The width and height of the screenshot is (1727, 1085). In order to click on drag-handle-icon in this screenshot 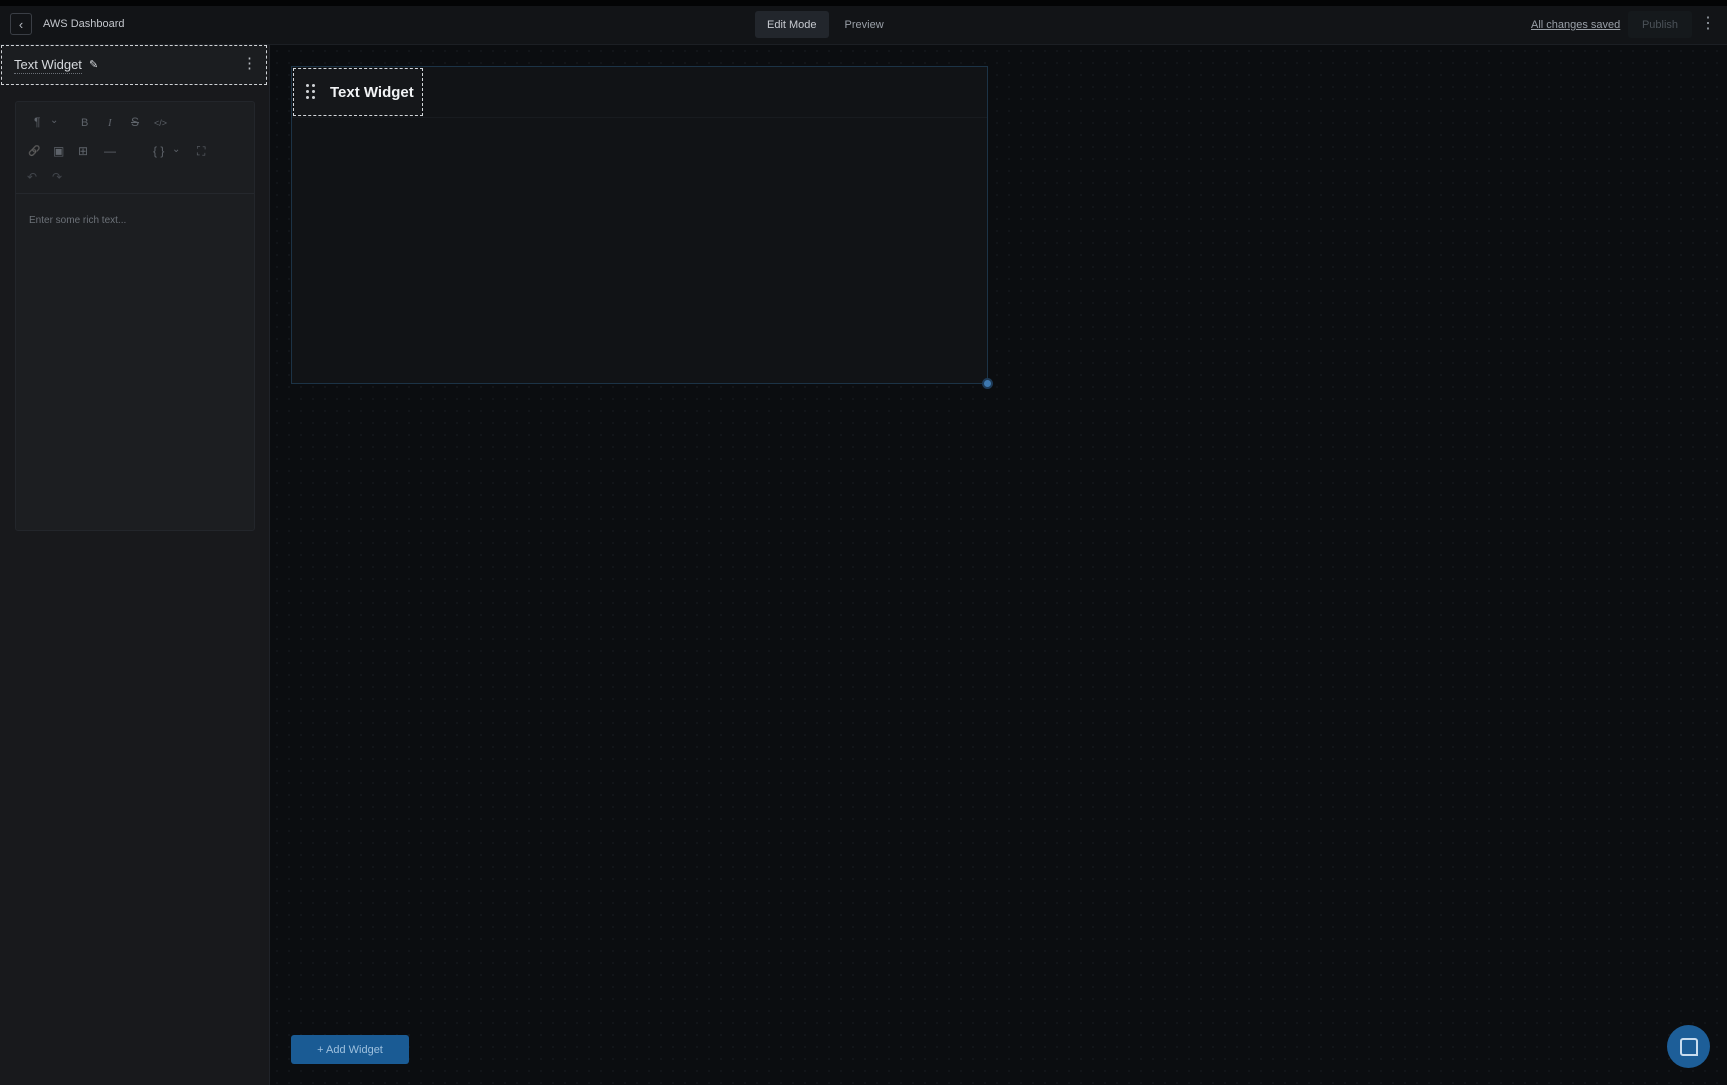, I will do `click(311, 92)`.